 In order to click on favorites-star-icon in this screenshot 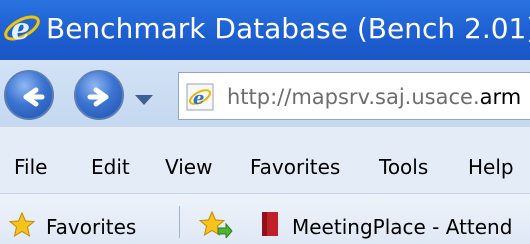, I will do `click(22, 225)`.